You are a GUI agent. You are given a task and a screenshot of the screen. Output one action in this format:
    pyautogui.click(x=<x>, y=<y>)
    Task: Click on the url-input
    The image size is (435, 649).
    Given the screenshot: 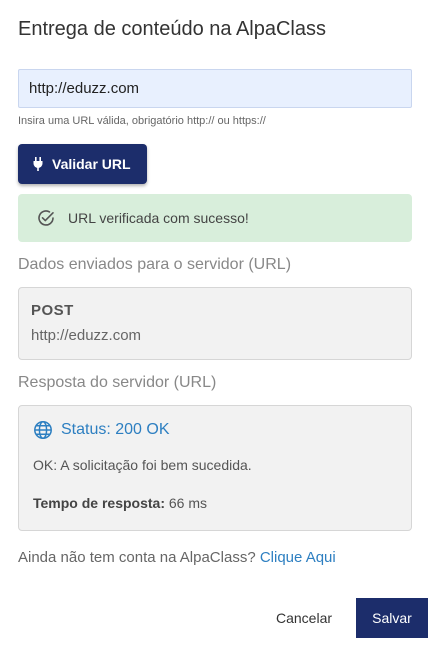 What is the action you would take?
    pyautogui.click(x=215, y=88)
    